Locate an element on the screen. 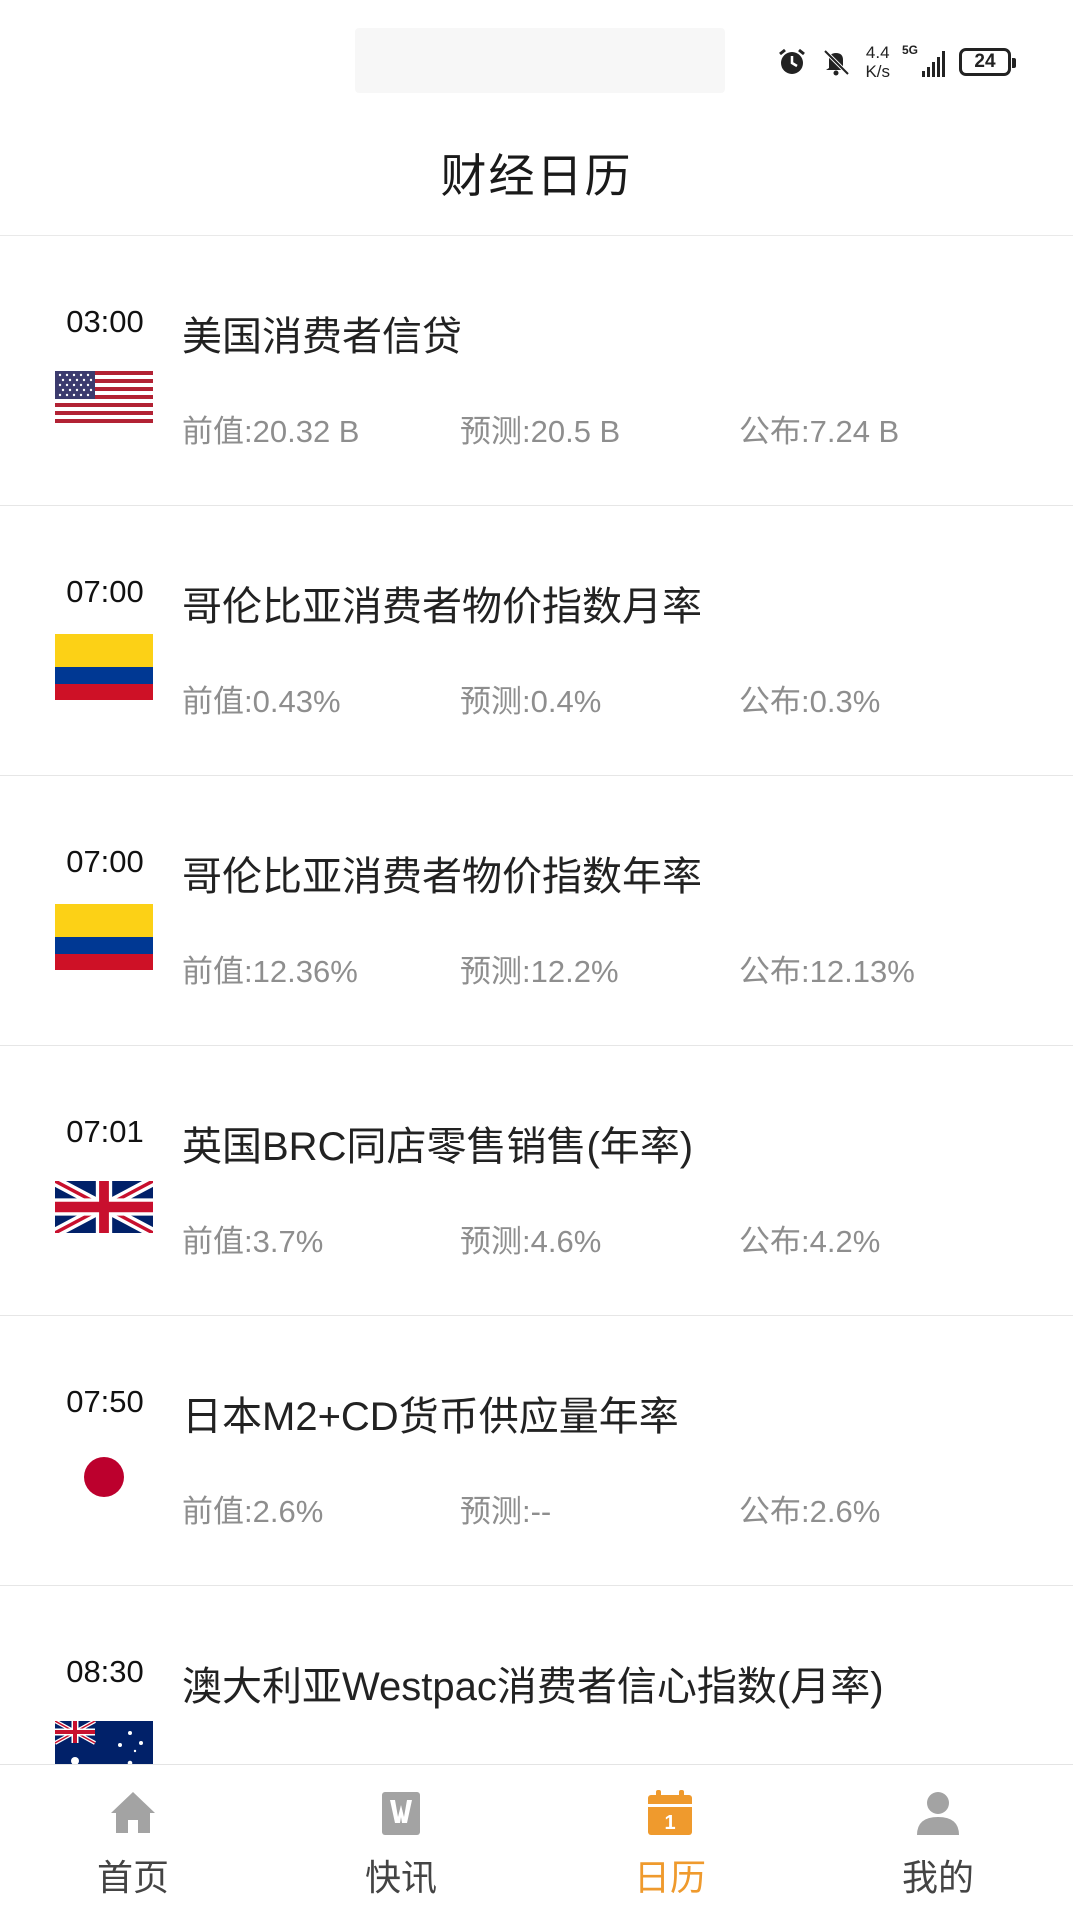  signal-icon: 5G is located at coordinates (923, 60).